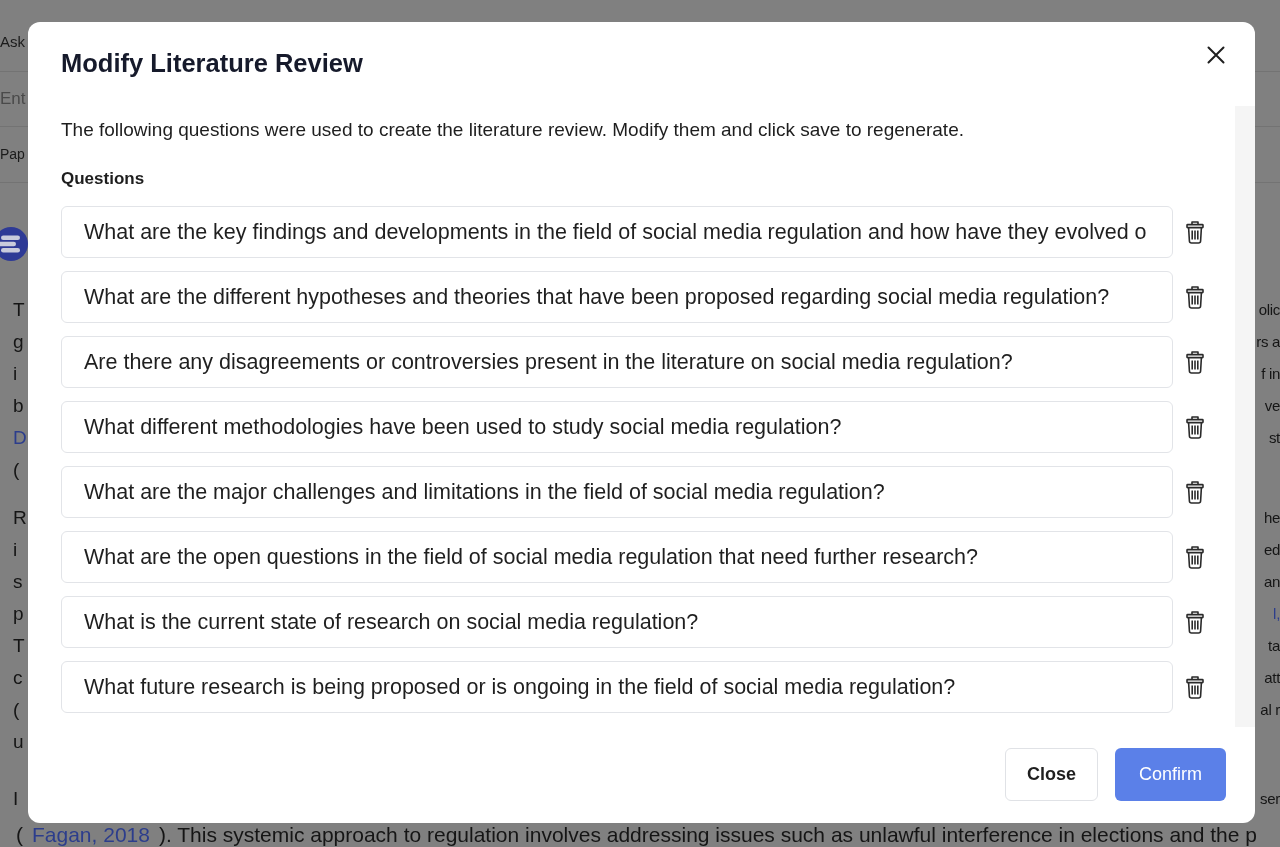 This screenshot has width=1280, height=847. What do you see at coordinates (1272, 677) in the screenshot?
I see `paragraph-text: att` at bounding box center [1272, 677].